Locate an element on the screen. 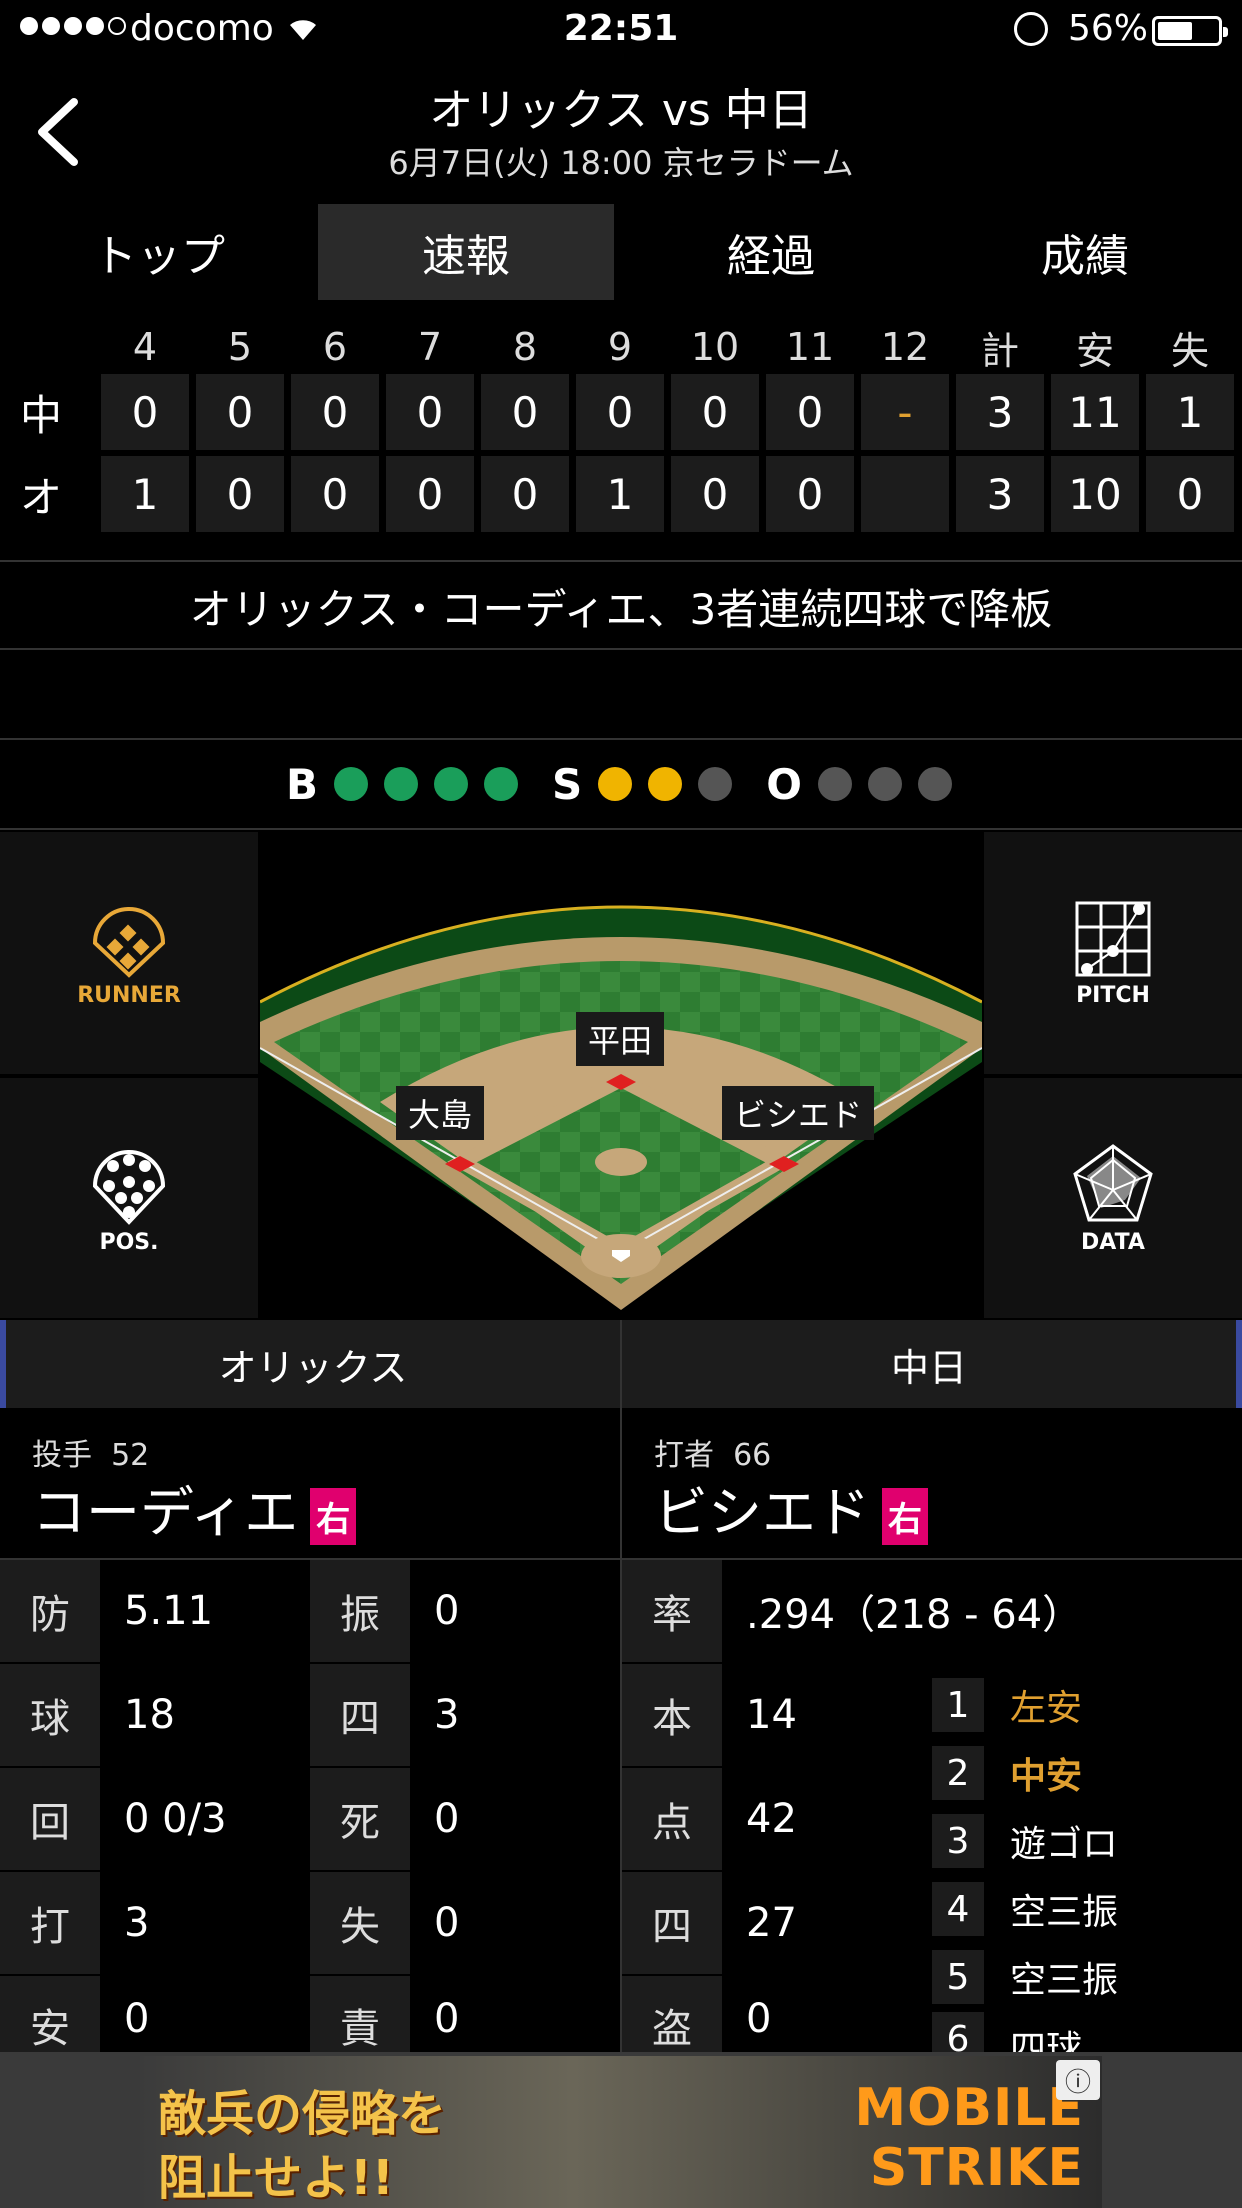 This screenshot has width=1242, height=2208. runner-icon is located at coordinates (129, 942).